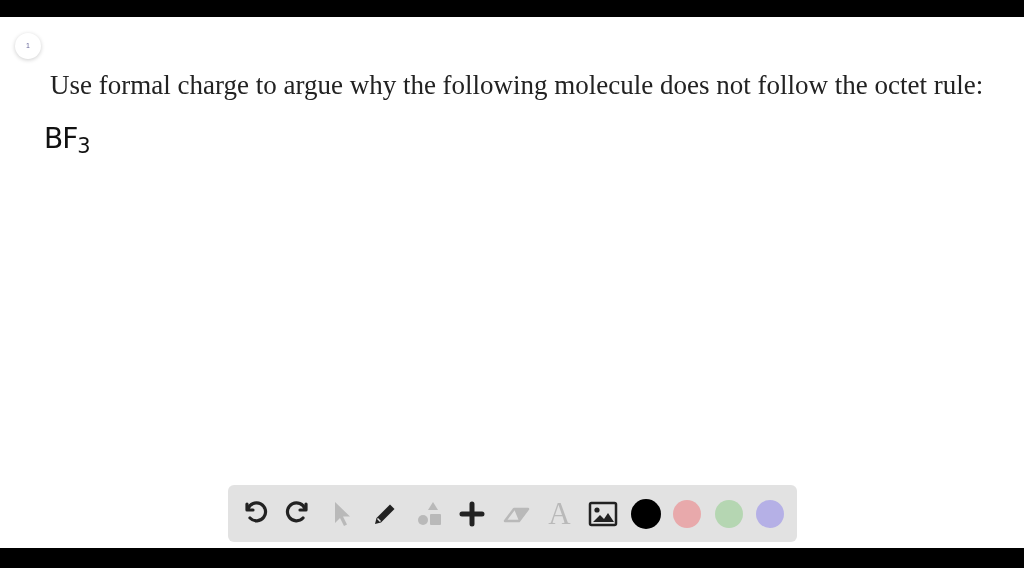 The image size is (1024, 568). What do you see at coordinates (67, 140) in the screenshot?
I see `handwritten-formula: BF$_{3}$` at bounding box center [67, 140].